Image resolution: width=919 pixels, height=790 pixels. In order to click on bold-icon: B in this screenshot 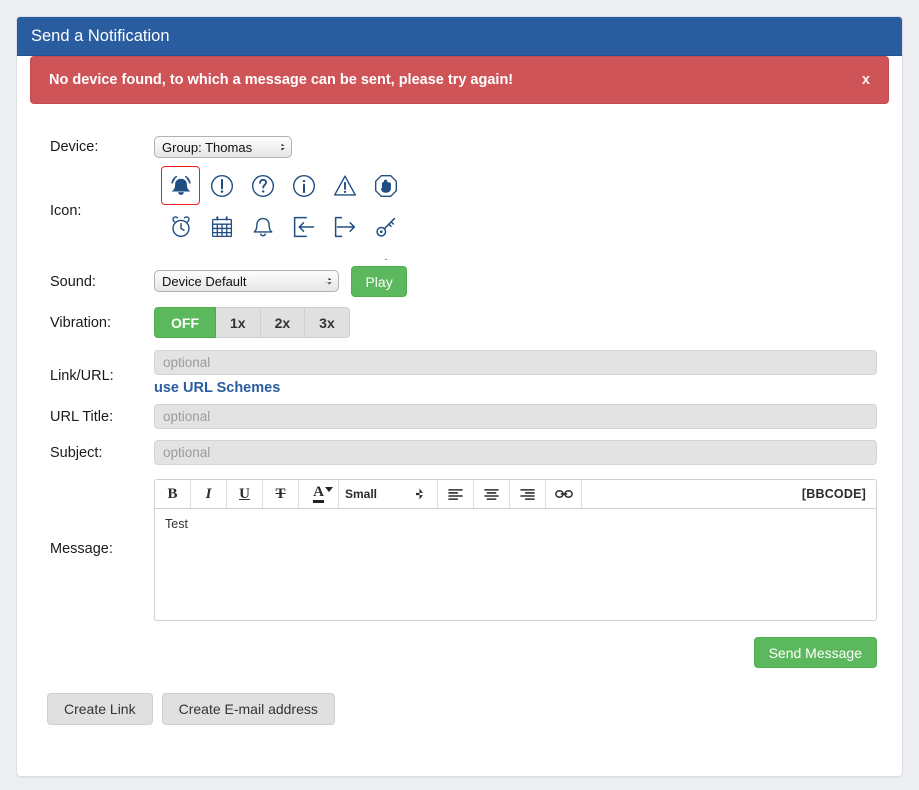, I will do `click(173, 494)`.